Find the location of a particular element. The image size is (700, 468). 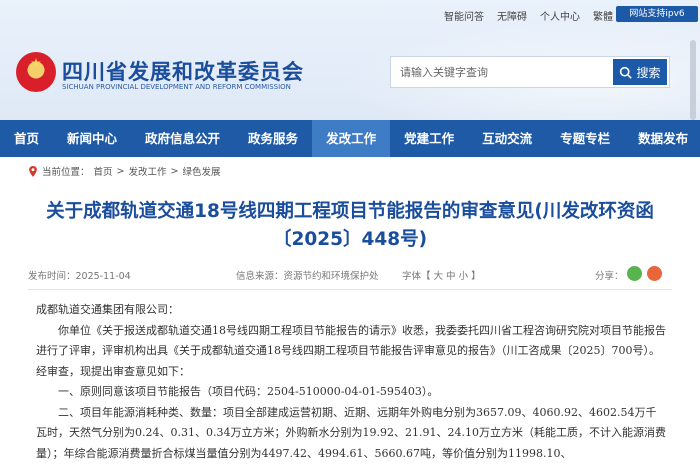

search-button: 搜索 is located at coordinates (640, 72).